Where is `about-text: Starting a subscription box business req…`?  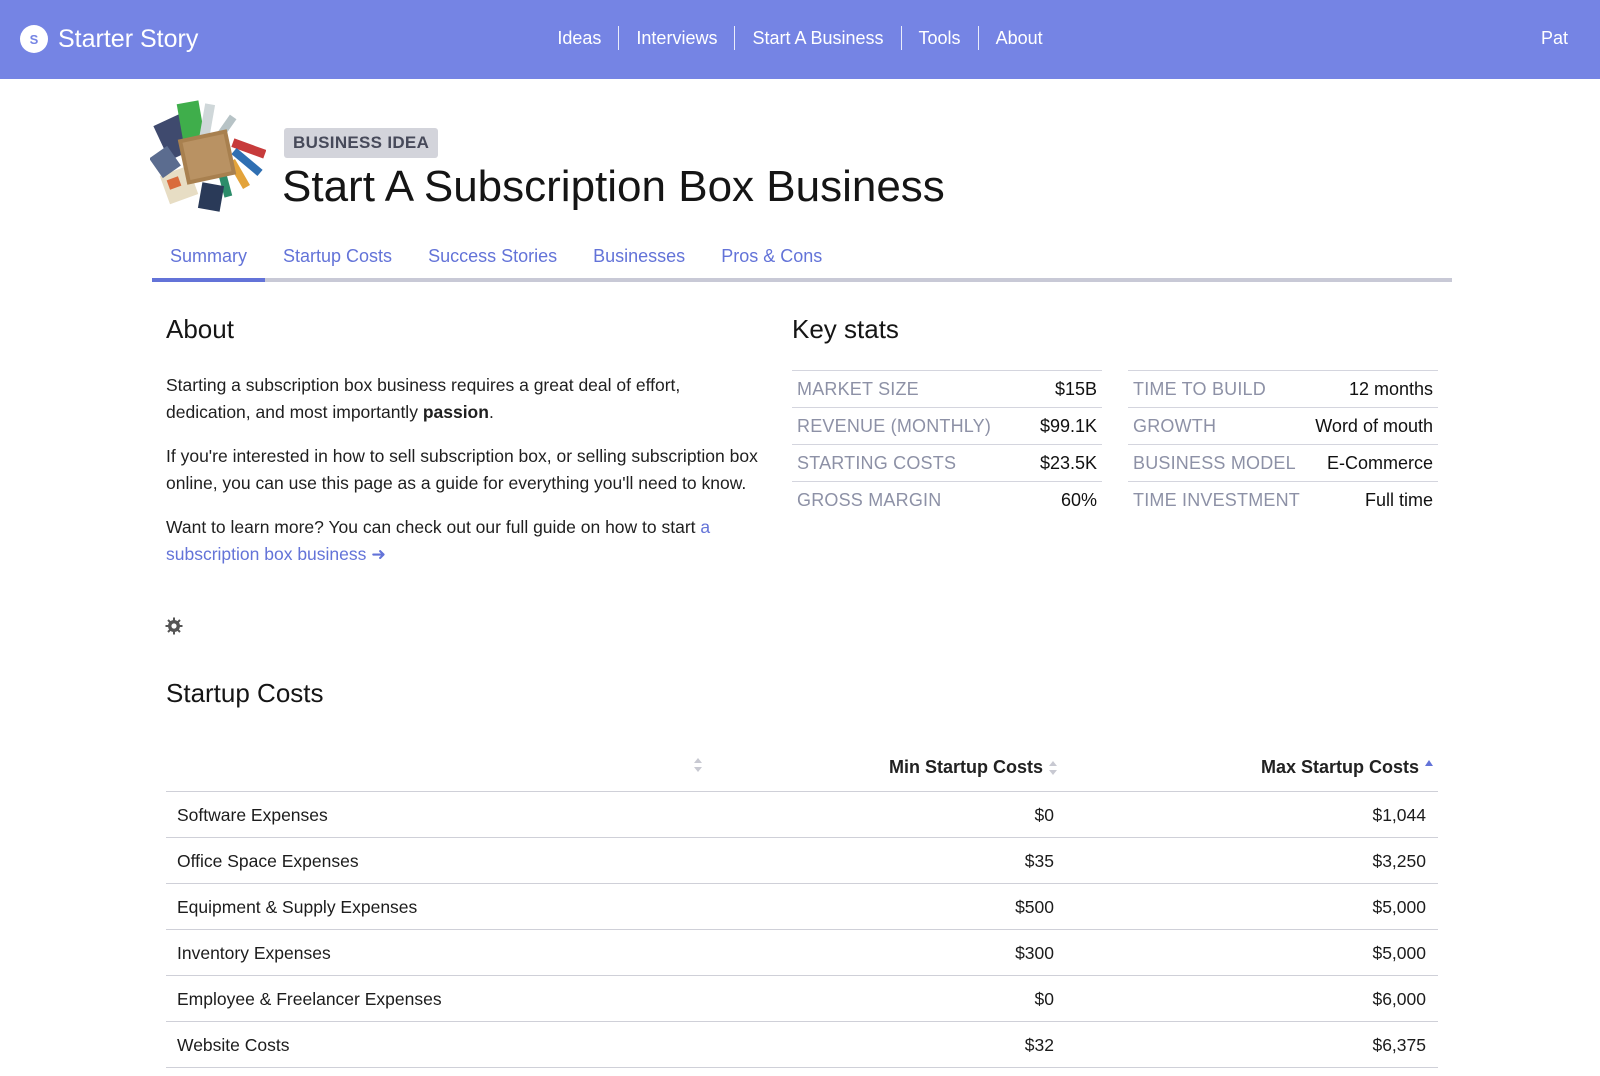
about-text: Starting a subscription box business req… is located at coordinates (466, 478).